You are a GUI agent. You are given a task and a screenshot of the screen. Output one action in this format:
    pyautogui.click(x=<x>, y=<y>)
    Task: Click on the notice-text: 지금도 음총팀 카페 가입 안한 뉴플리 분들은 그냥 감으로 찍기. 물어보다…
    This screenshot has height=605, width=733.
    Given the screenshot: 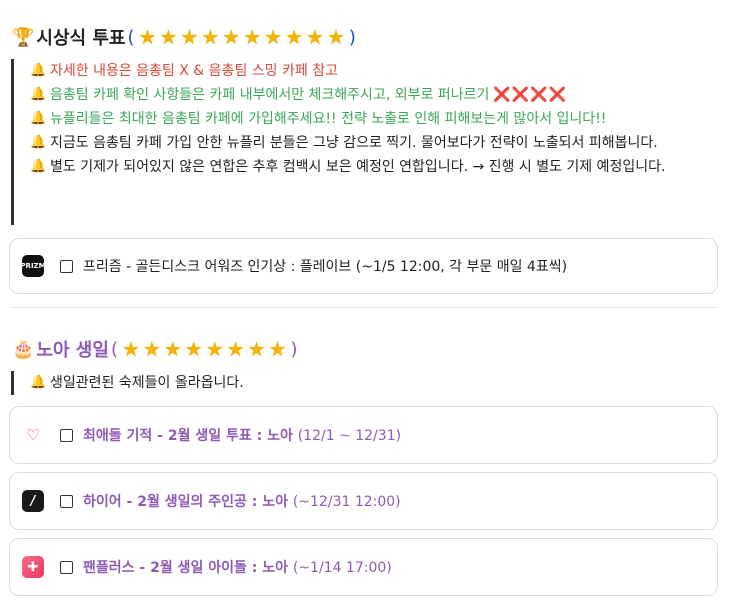 What is the action you would take?
    pyautogui.click(x=354, y=143)
    